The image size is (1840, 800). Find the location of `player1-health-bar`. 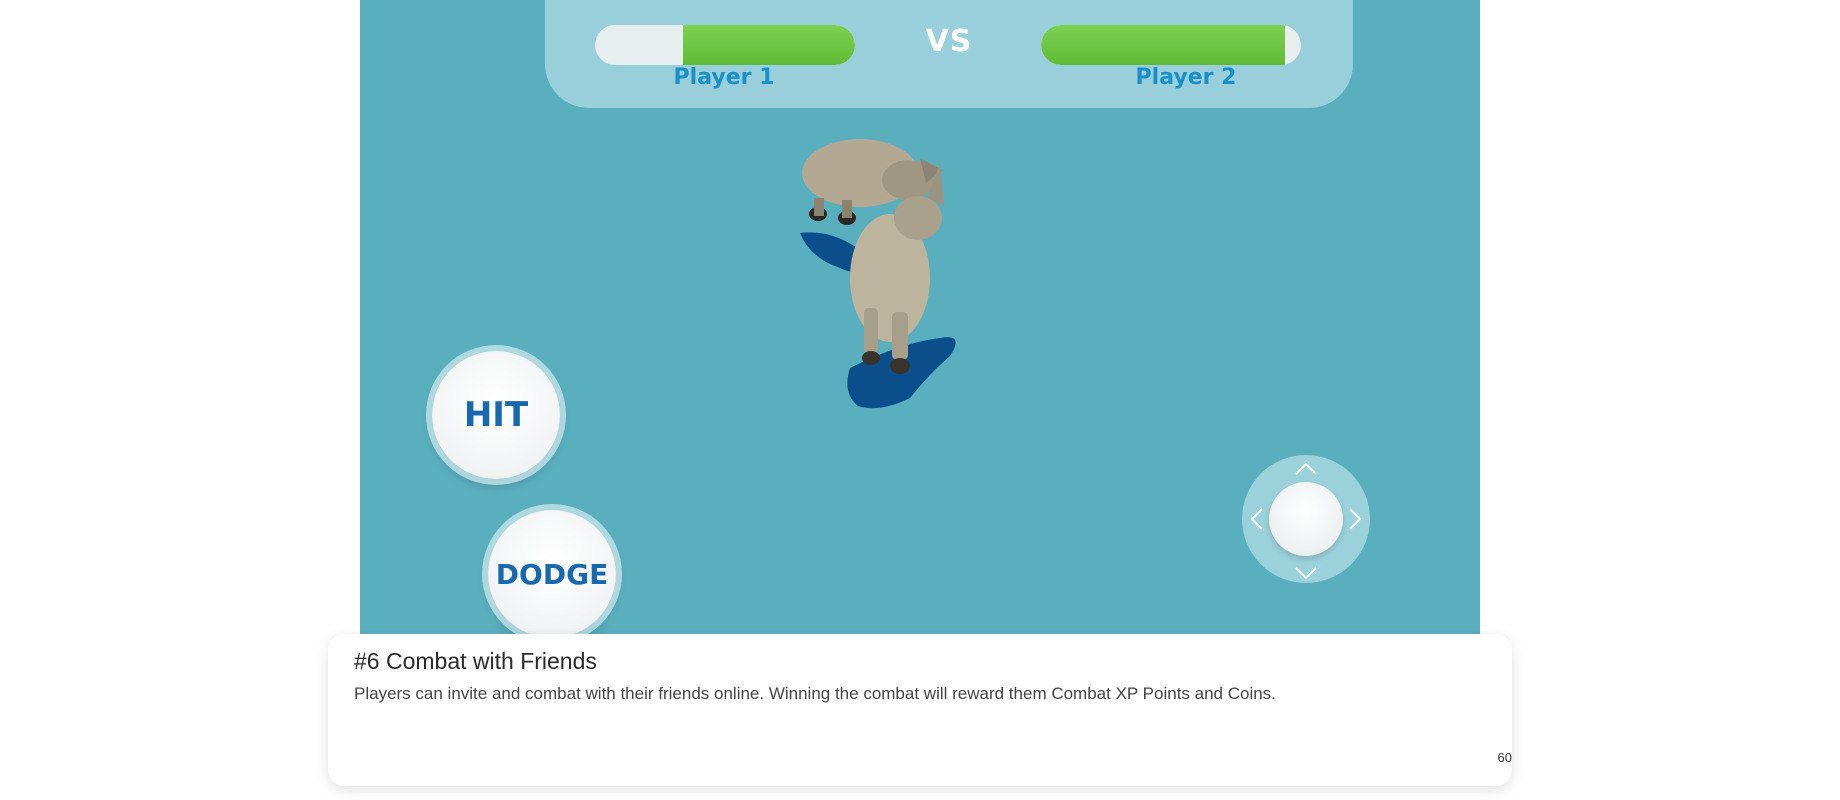

player1-health-bar is located at coordinates (725, 45).